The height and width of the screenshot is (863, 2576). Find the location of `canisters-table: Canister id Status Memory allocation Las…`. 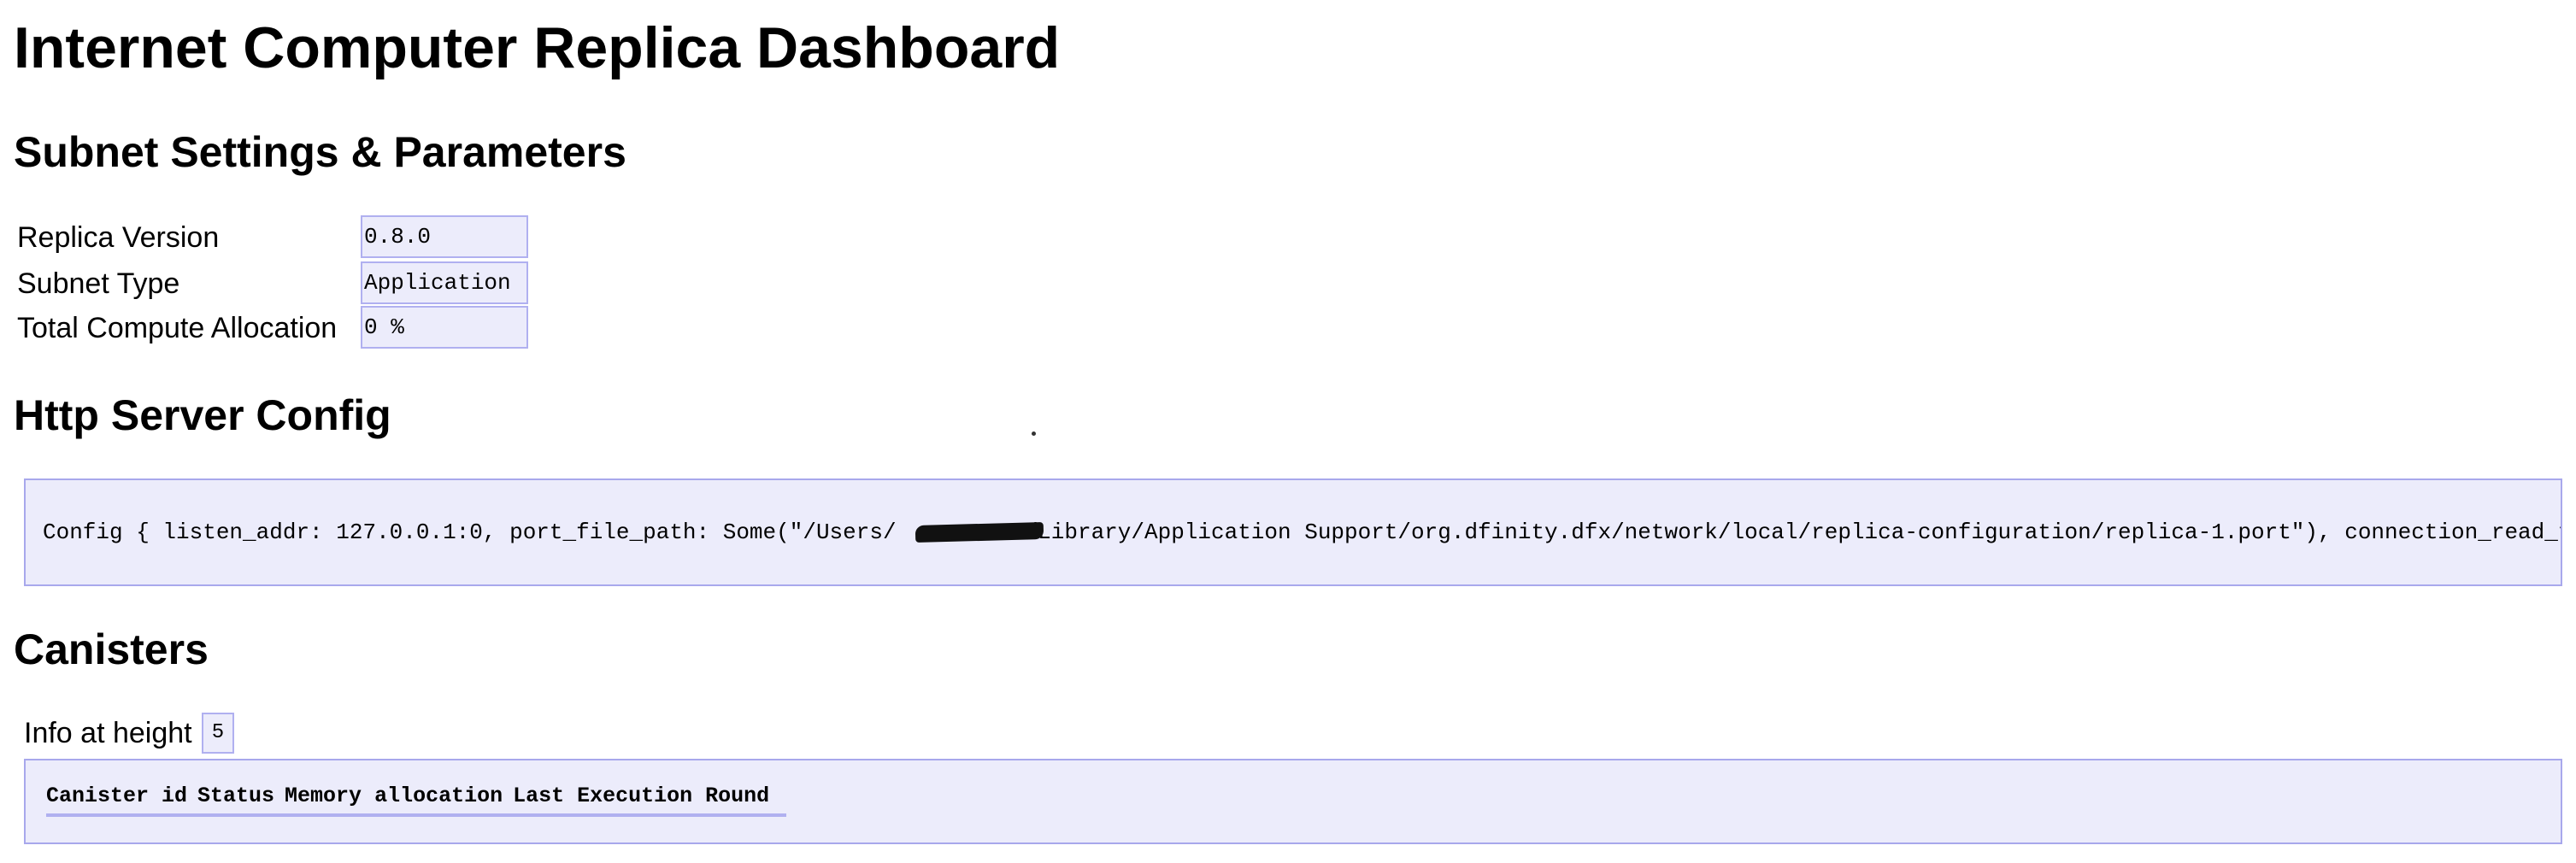

canisters-table: Canister id Status Memory allocation Las… is located at coordinates (416, 798).